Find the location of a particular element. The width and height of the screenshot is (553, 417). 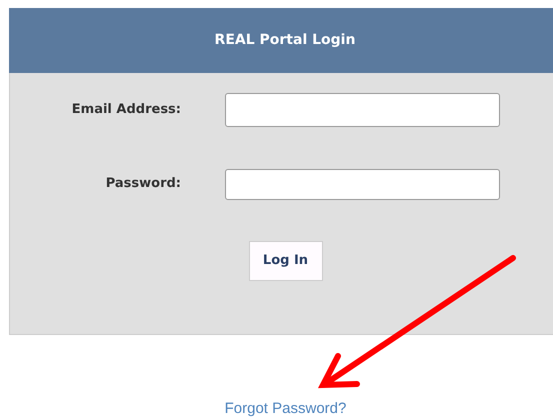

field-label: Password: is located at coordinates (142, 184).